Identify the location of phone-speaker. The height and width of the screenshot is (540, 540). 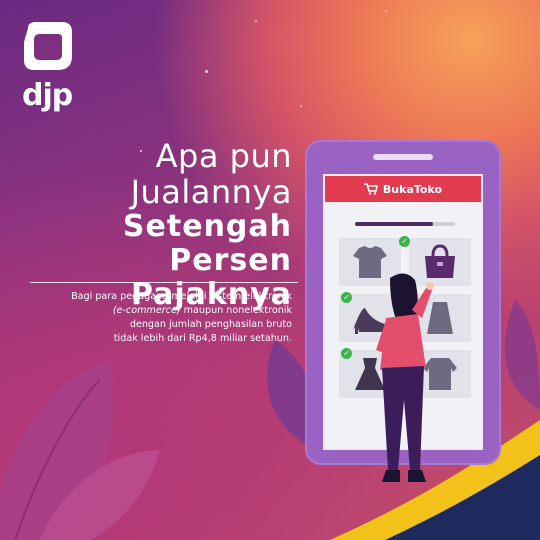
(403, 157).